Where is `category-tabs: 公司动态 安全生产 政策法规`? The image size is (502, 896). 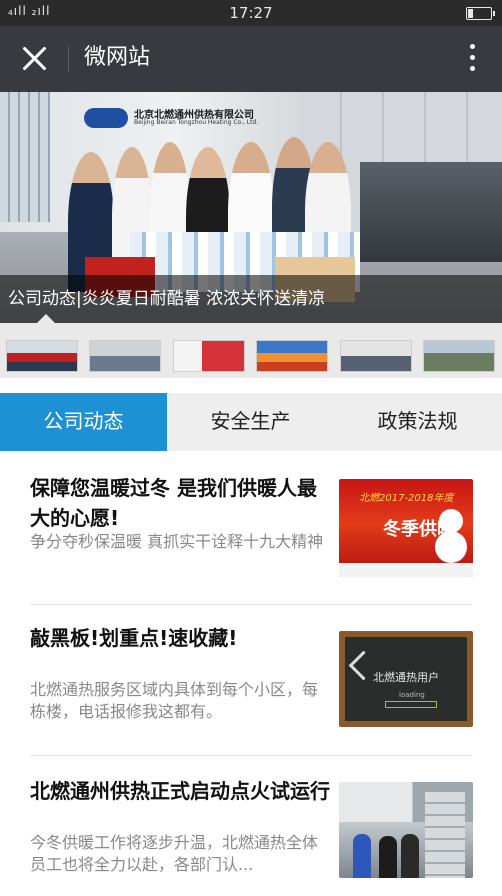 category-tabs: 公司动态 安全生产 政策法规 is located at coordinates (251, 422).